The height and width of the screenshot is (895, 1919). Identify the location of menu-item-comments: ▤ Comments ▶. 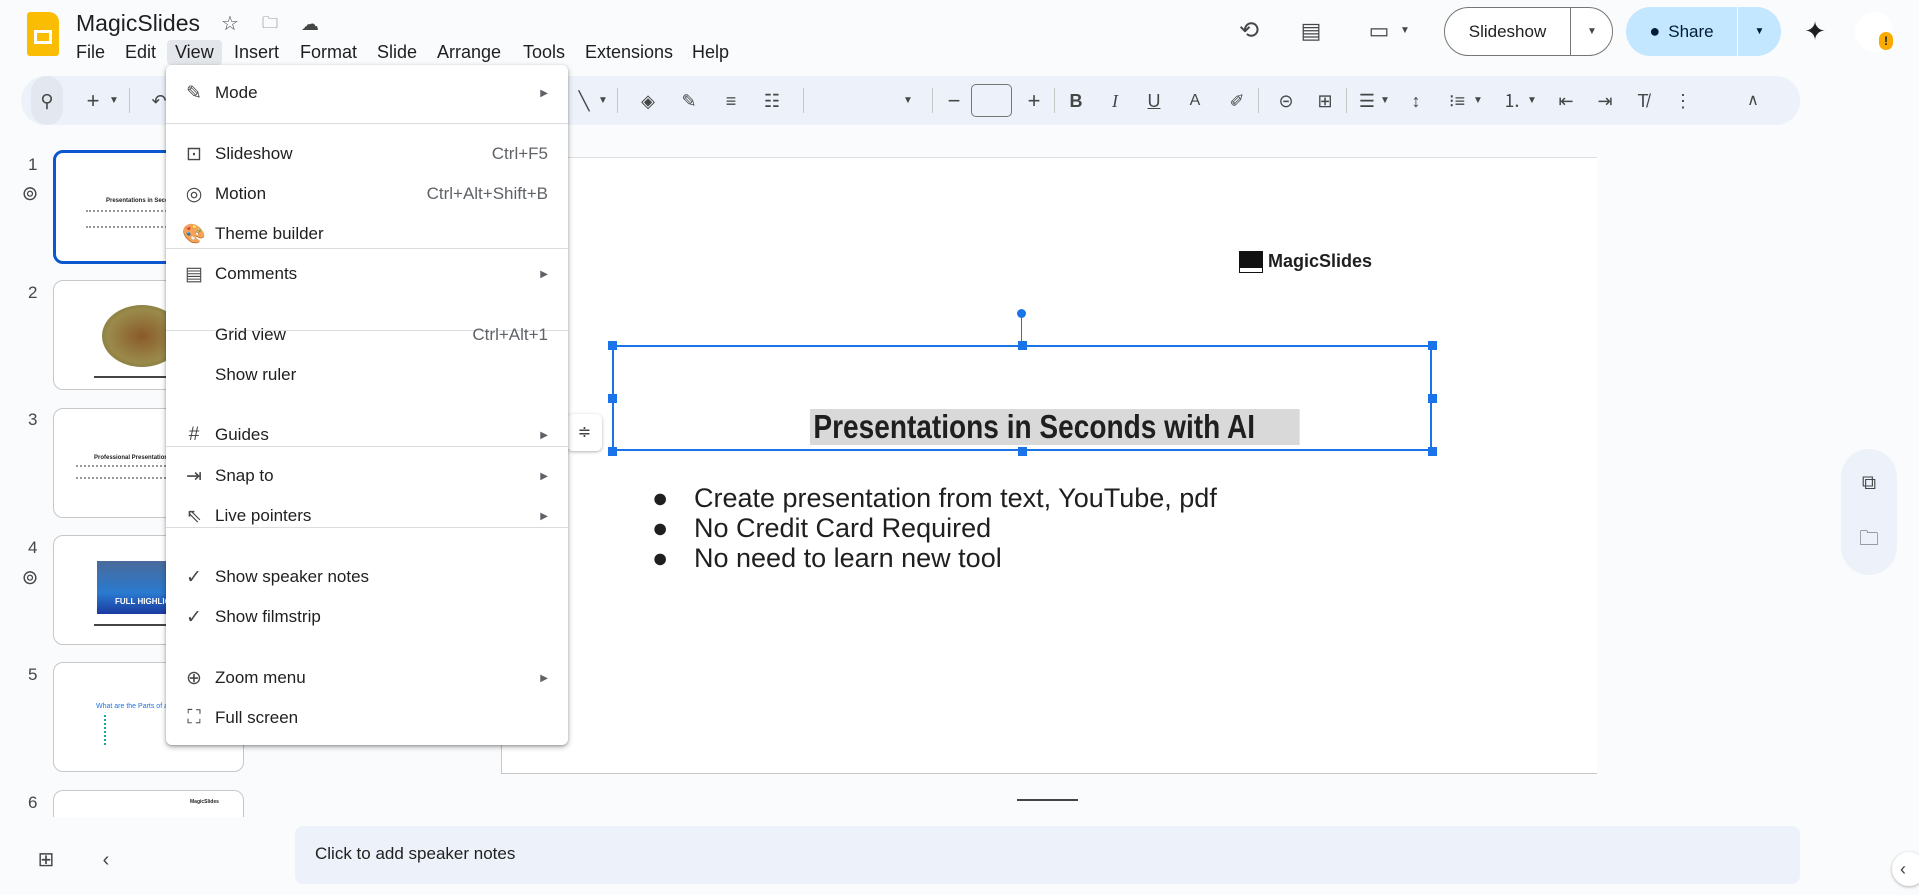
(367, 274).